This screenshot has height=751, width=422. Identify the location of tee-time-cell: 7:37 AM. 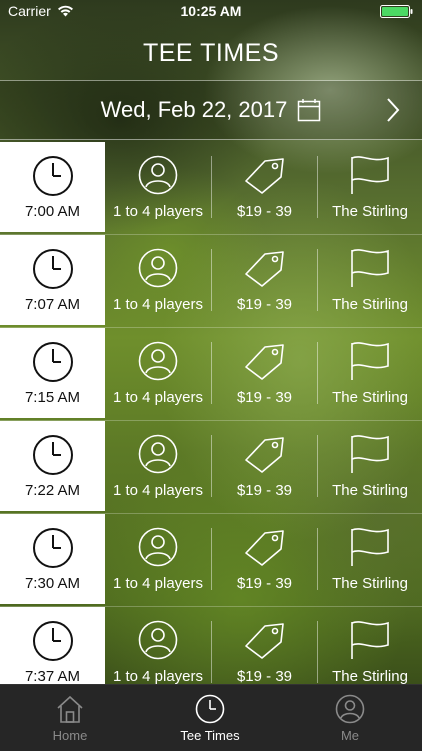
(52, 645).